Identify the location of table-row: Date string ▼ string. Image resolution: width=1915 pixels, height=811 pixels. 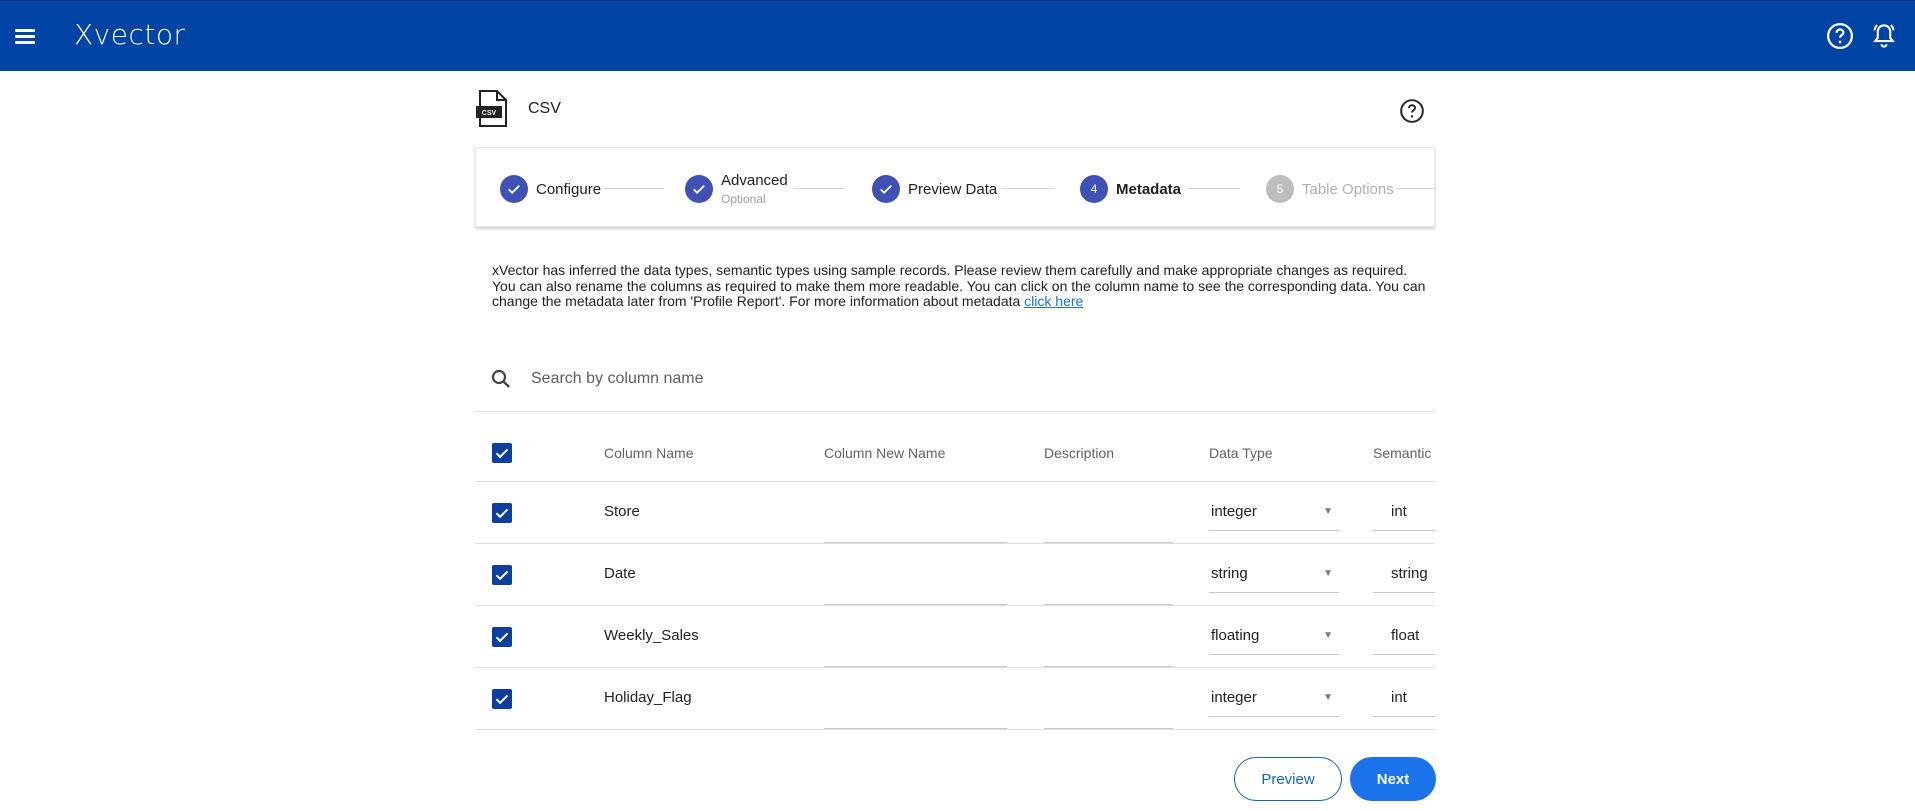
(955, 575).